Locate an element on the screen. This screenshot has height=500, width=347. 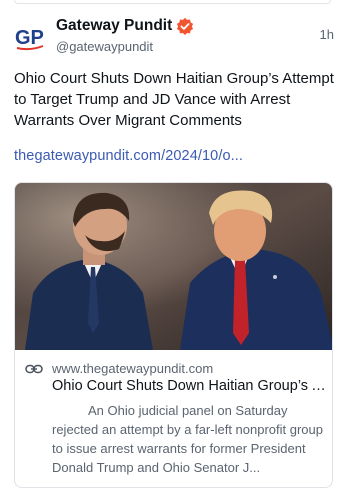
link-preview-domain: www.thegatewaypundit.com is located at coordinates (133, 368).